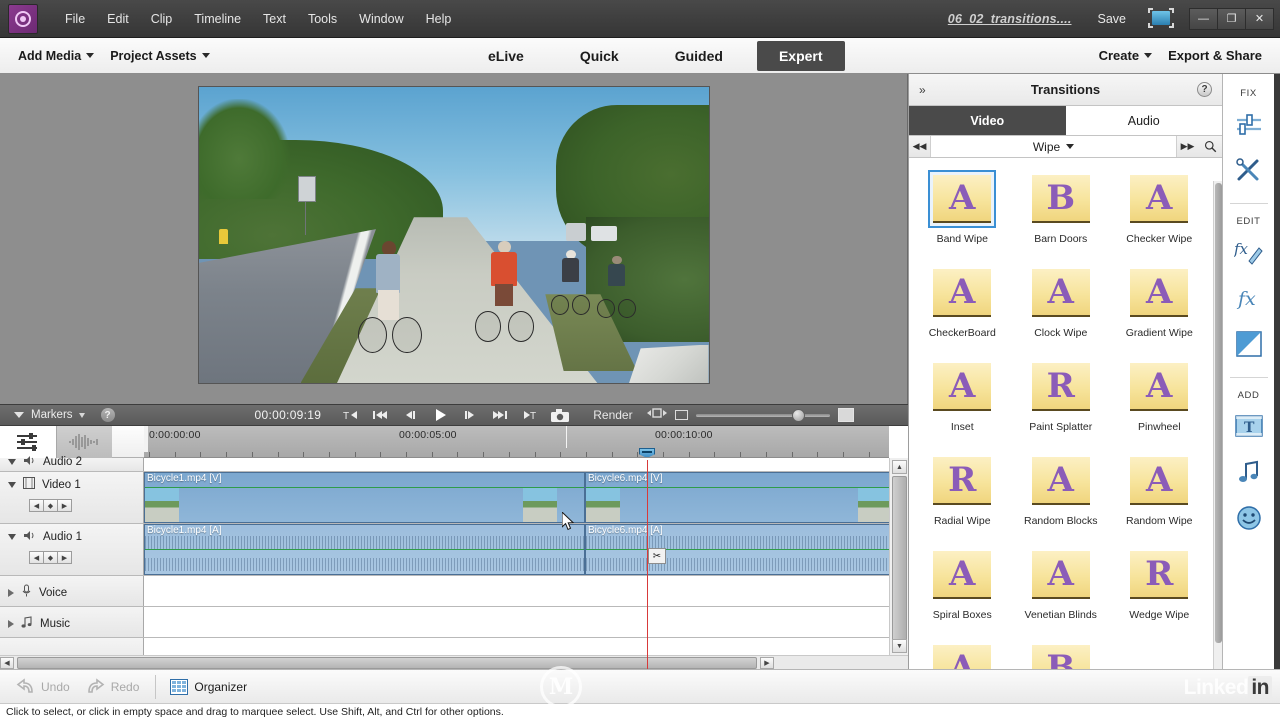  I want to click on chevron-down-icon, so click(81, 415).